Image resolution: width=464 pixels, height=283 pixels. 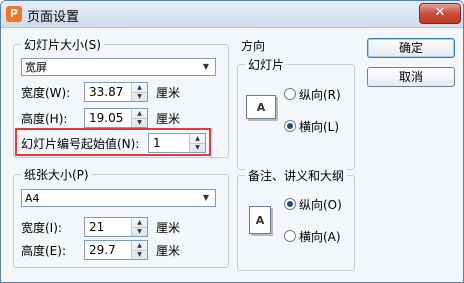 I want to click on title-bar: P 页面设置 ✕, so click(x=232, y=14).